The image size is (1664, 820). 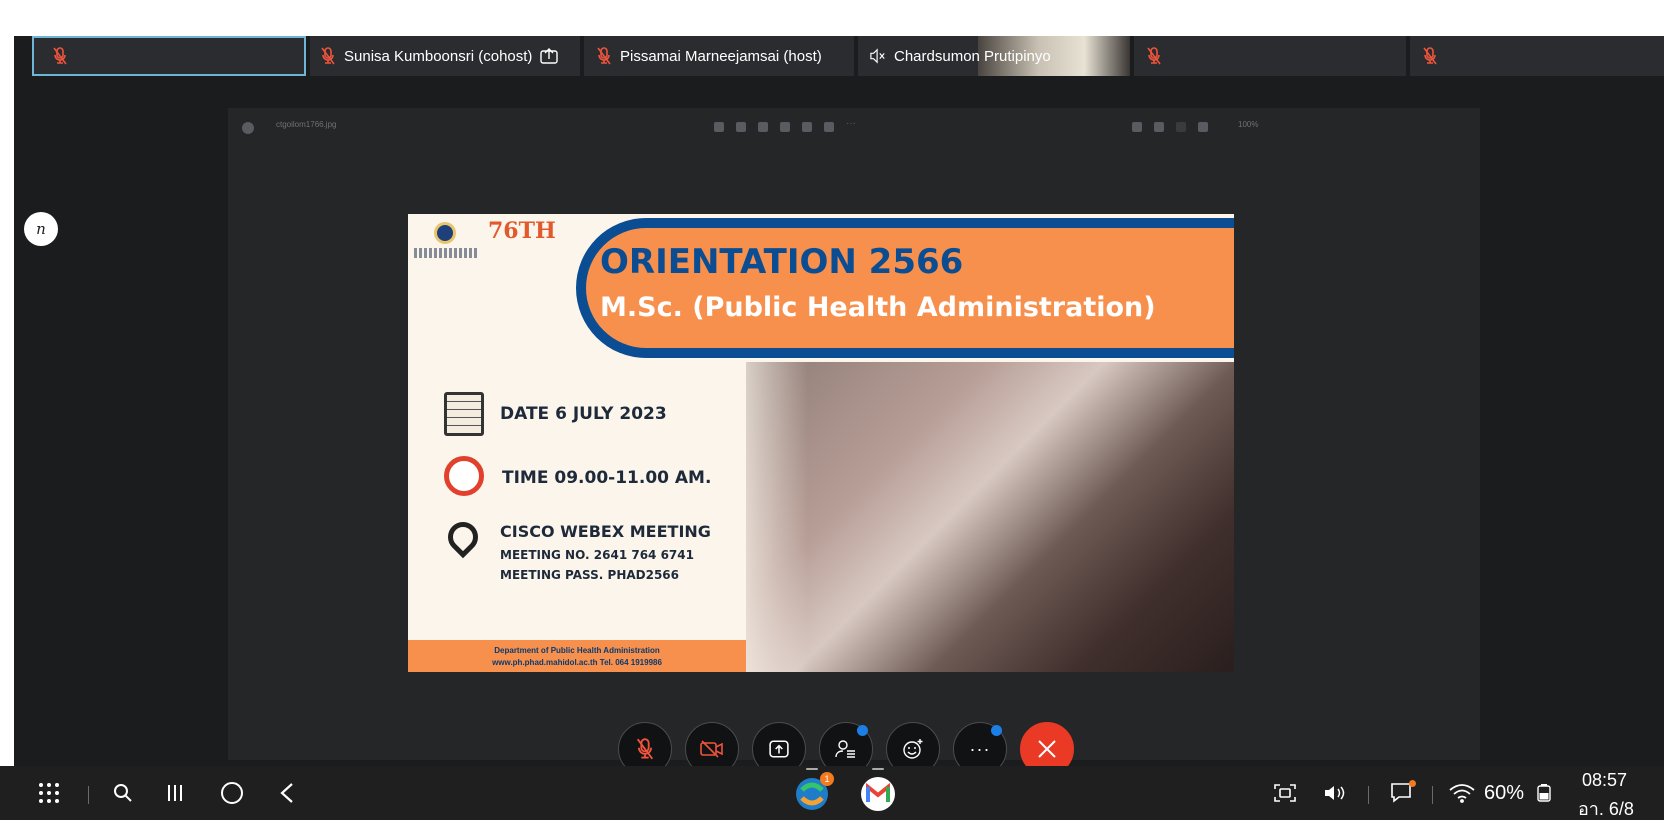 I want to click on participant-tile: Sunisa Kumboonsri (cohost), so click(x=445, y=56).